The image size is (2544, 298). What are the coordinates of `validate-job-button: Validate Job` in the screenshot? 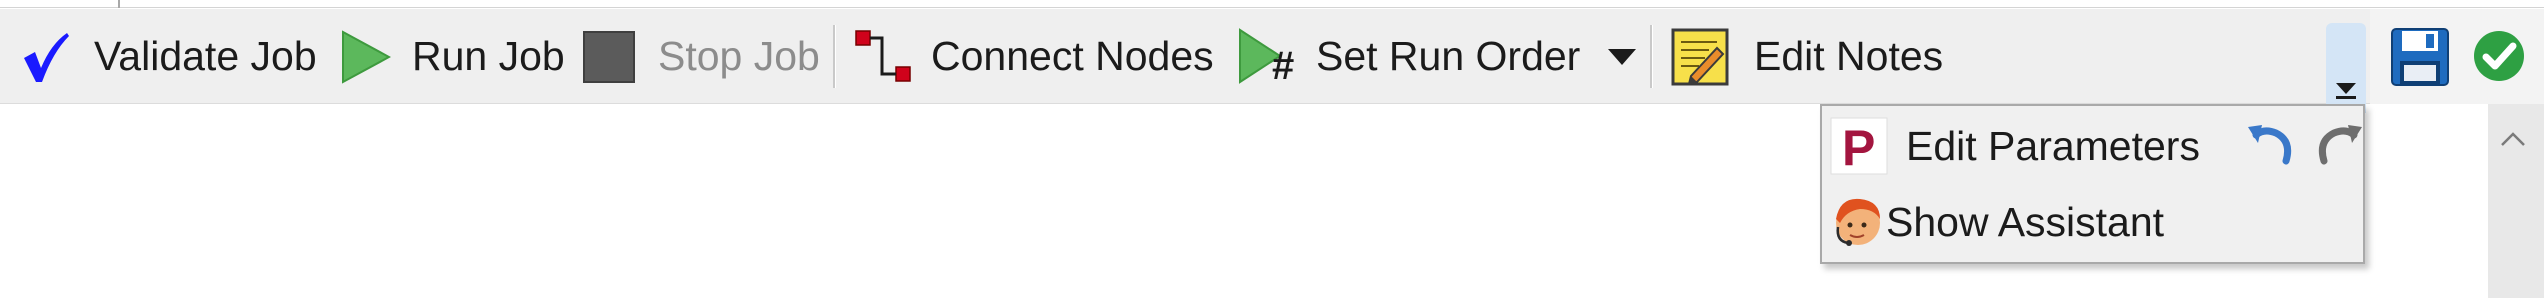 It's located at (167, 56).